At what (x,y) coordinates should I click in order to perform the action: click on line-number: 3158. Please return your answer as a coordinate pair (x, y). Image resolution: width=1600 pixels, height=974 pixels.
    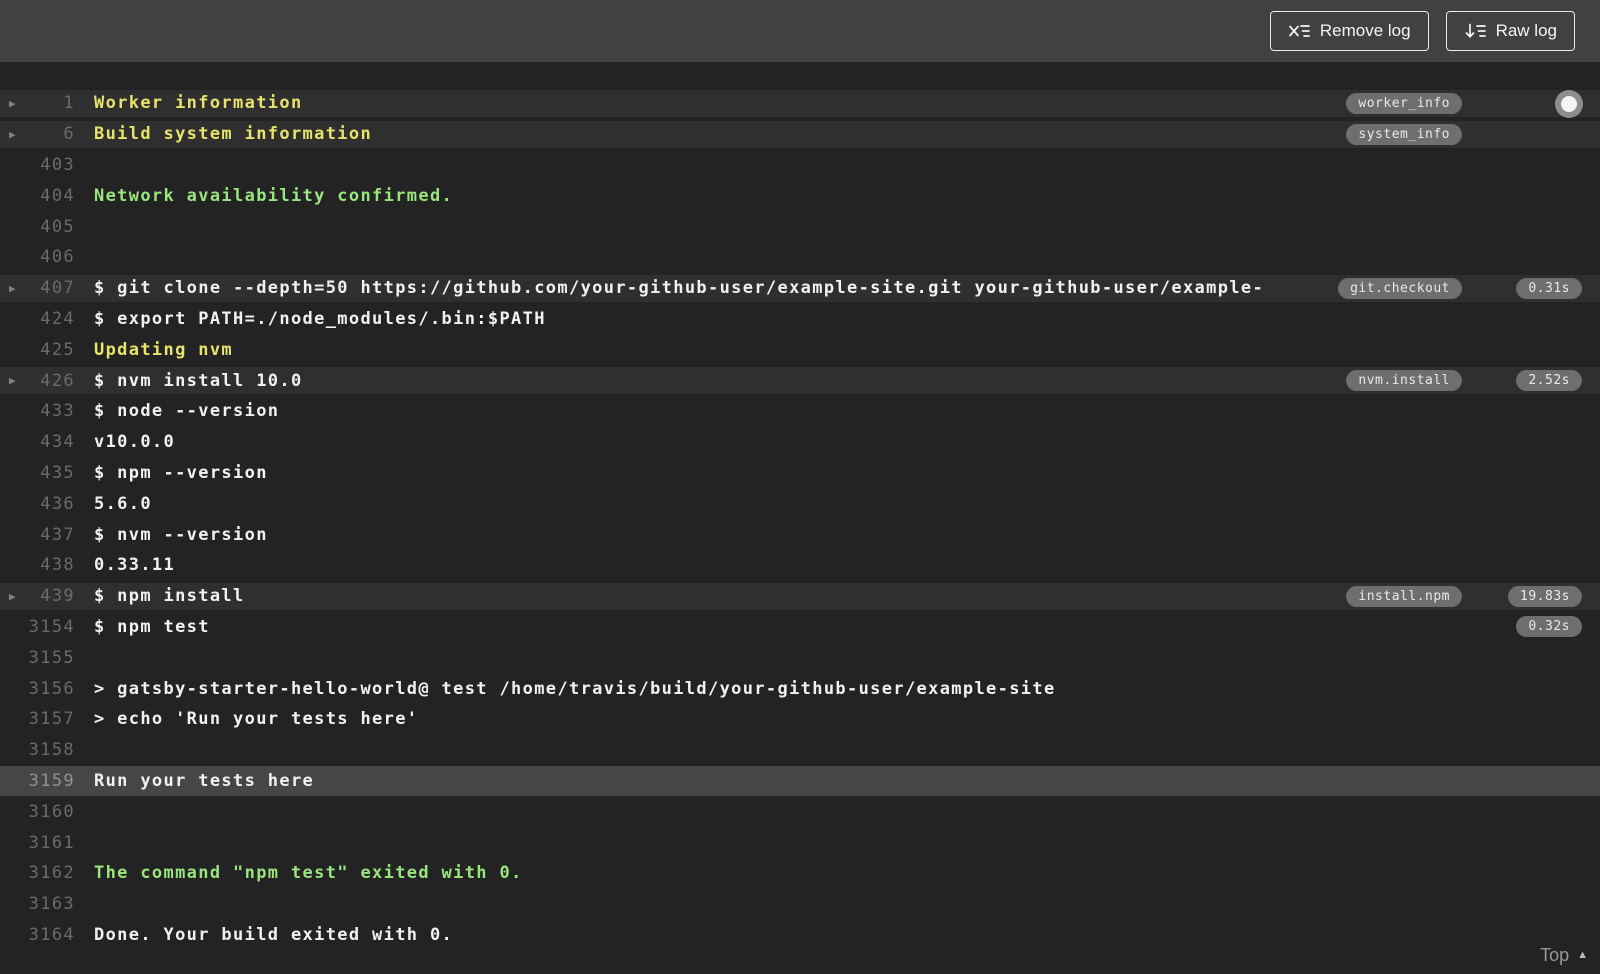
    Looking at the image, I should click on (50, 750).